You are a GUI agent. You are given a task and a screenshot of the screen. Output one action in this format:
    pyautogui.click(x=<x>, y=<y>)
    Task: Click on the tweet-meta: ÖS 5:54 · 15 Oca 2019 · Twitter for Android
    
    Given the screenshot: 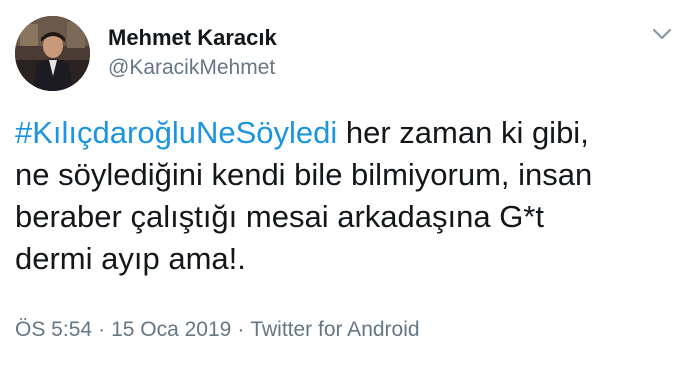 What is the action you would take?
    pyautogui.click(x=217, y=330)
    